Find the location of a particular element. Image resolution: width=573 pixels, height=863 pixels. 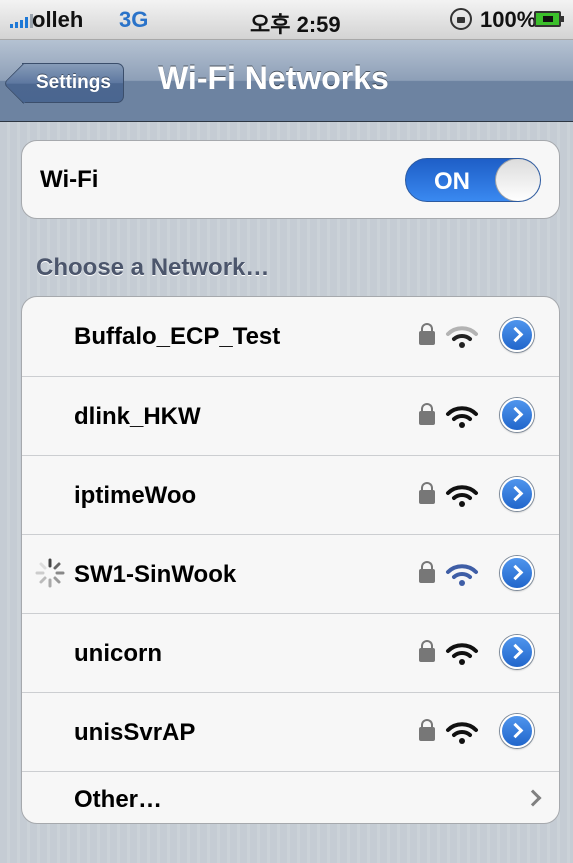

network-name: Buffalo_ECP_Test is located at coordinates (177, 336).